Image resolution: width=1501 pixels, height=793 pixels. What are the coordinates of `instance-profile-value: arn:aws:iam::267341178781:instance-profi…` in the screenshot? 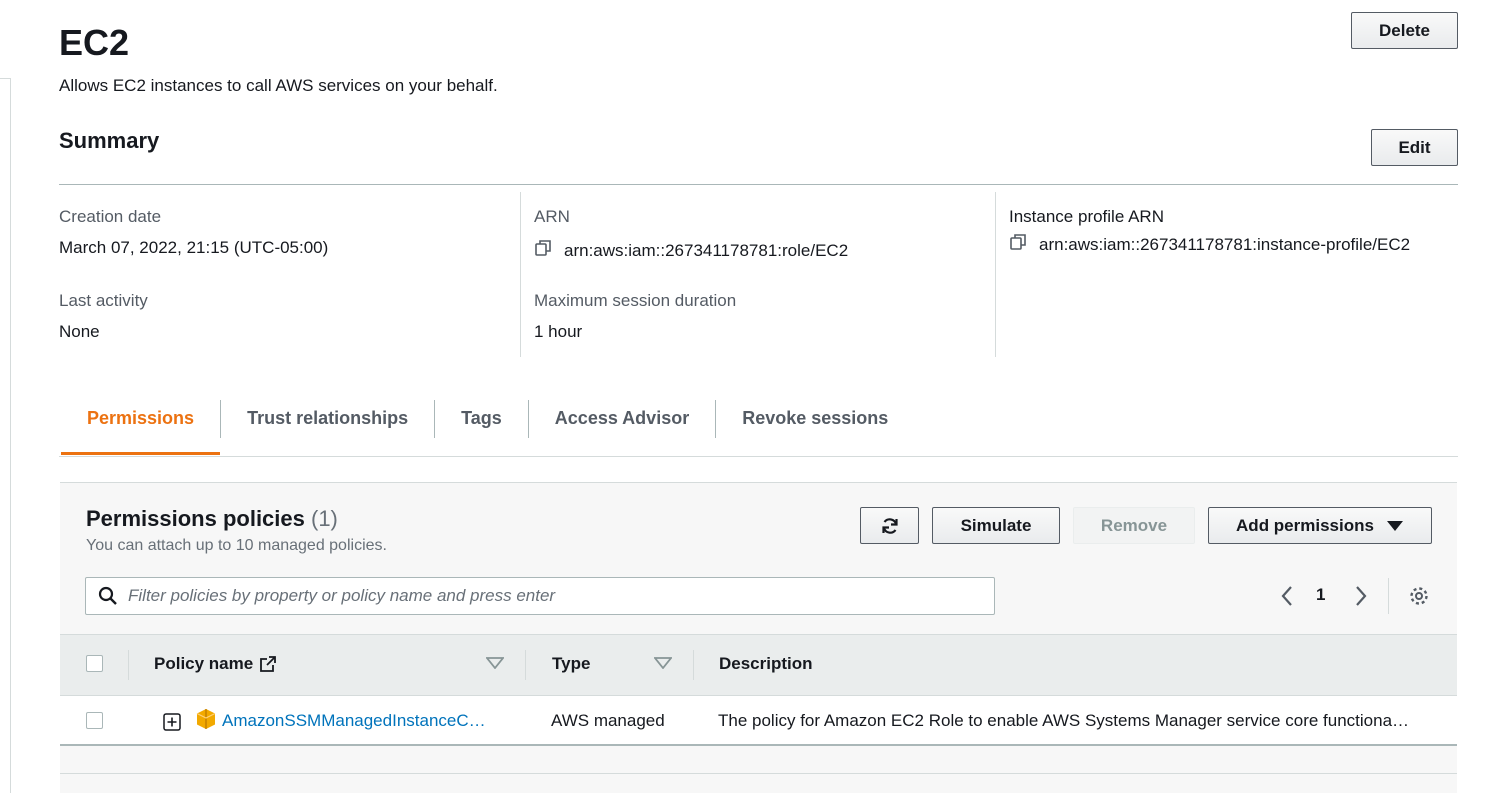 It's located at (1225, 244).